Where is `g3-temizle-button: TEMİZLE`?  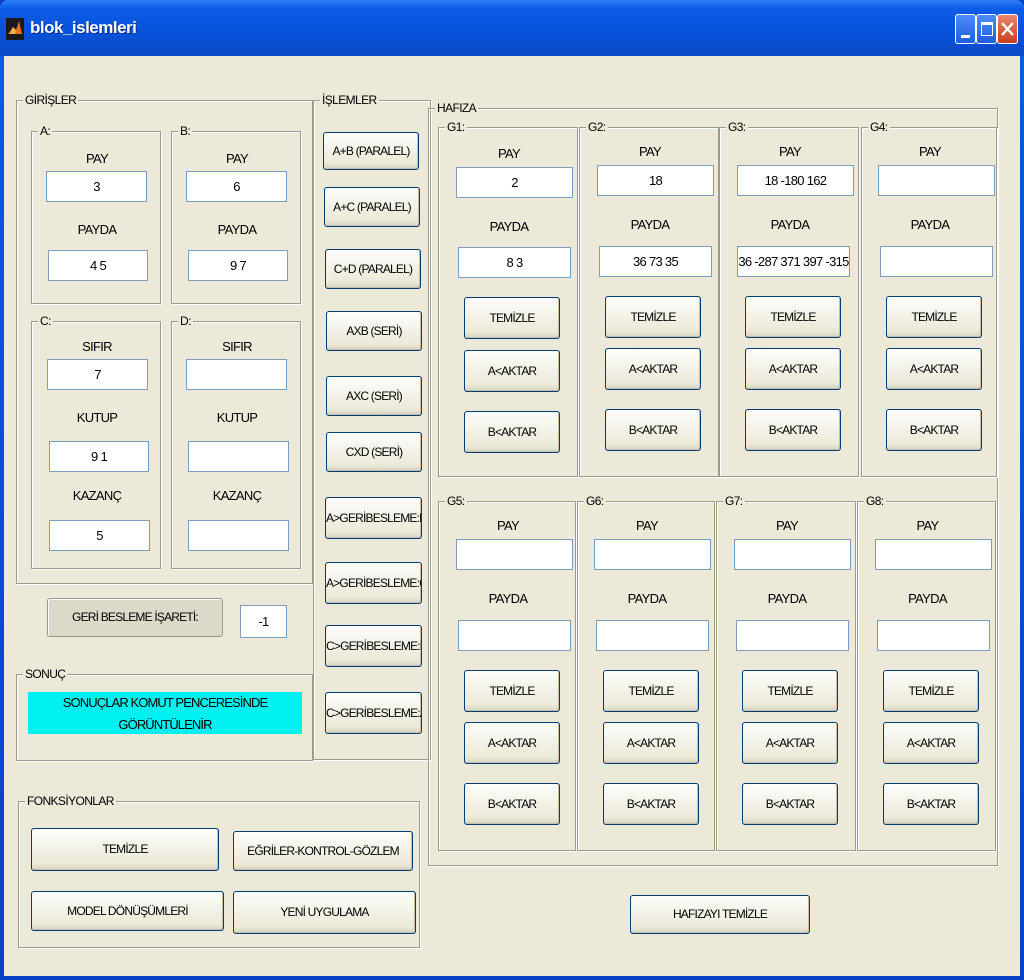
g3-temizle-button: TEMİZLE is located at coordinates (793, 317).